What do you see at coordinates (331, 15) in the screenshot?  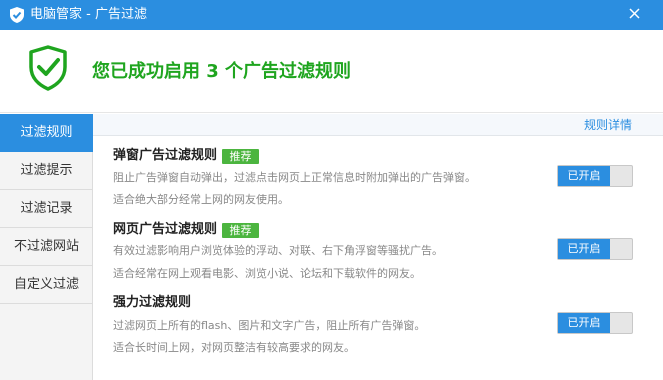 I see `title-bar: 电脑管家 - 广告过滤` at bounding box center [331, 15].